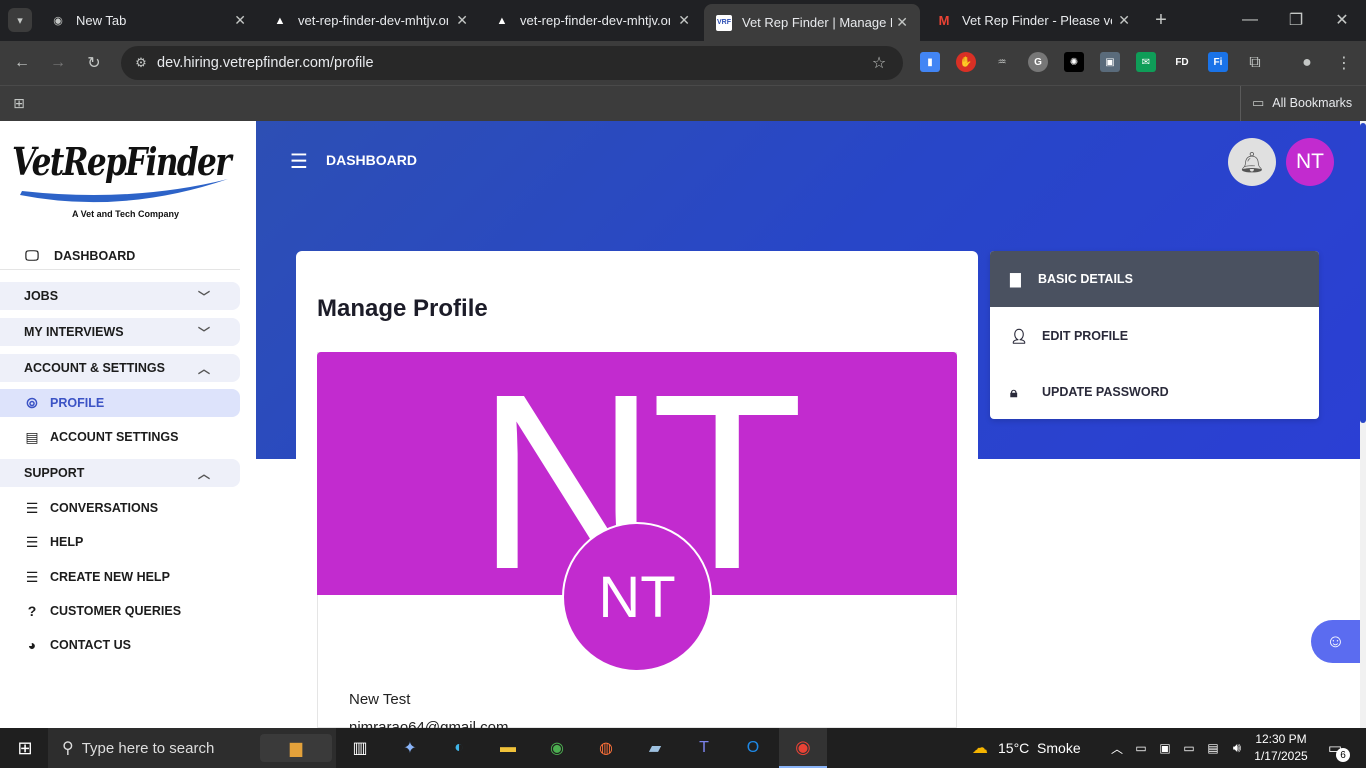 This screenshot has height=768, width=1366. What do you see at coordinates (122, 161) in the screenshot?
I see `logo-brand: VetRepFinder` at bounding box center [122, 161].